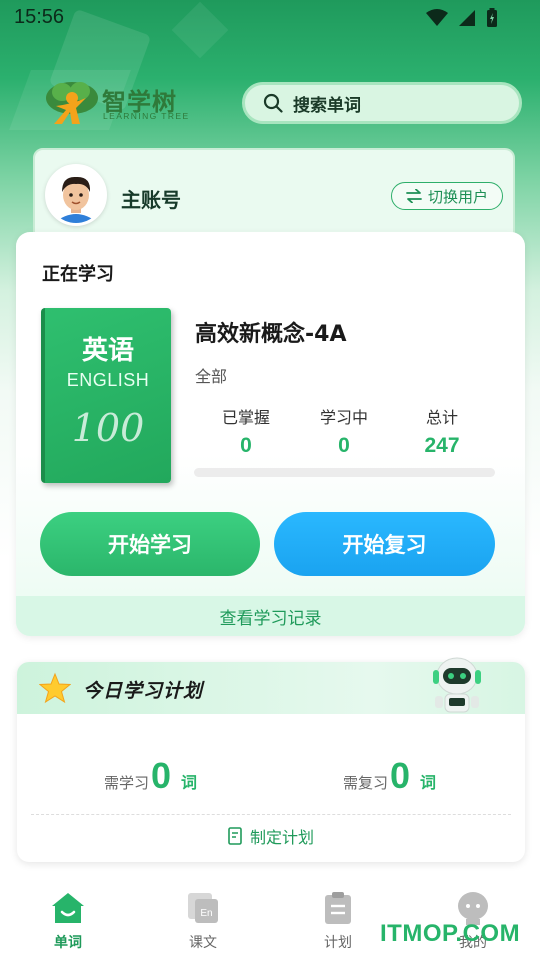 Image resolution: width=540 pixels, height=960 pixels. What do you see at coordinates (457, 685) in the screenshot?
I see `robot-mascot-icon` at bounding box center [457, 685].